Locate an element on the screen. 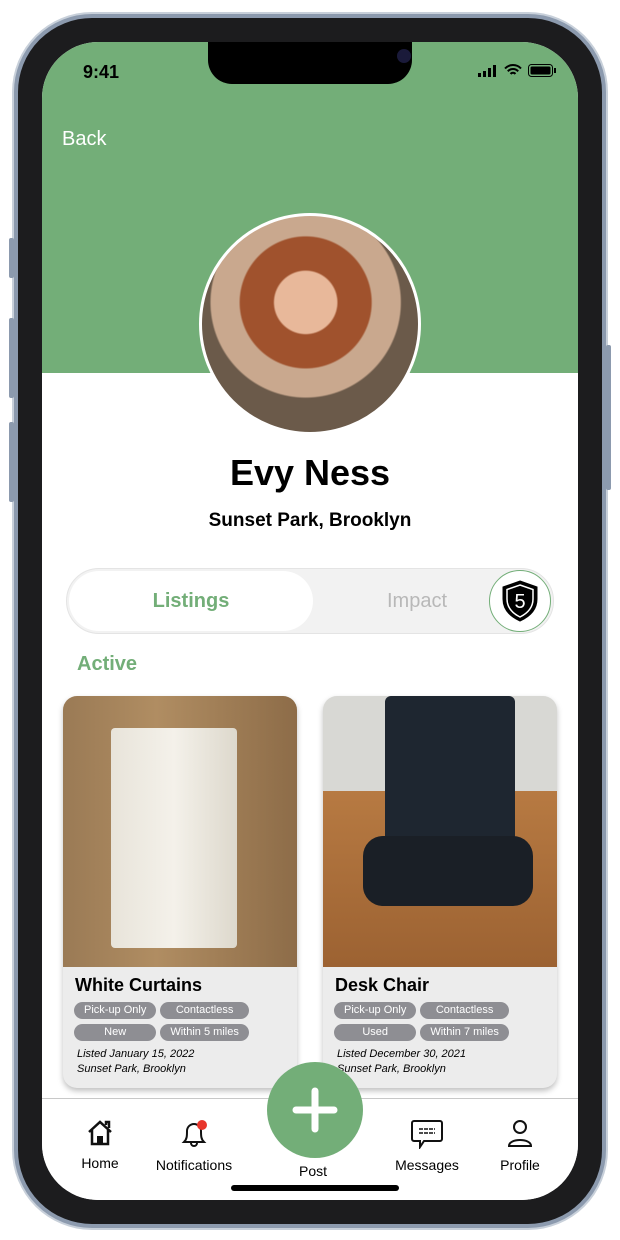  back-button: Back is located at coordinates (84, 139).